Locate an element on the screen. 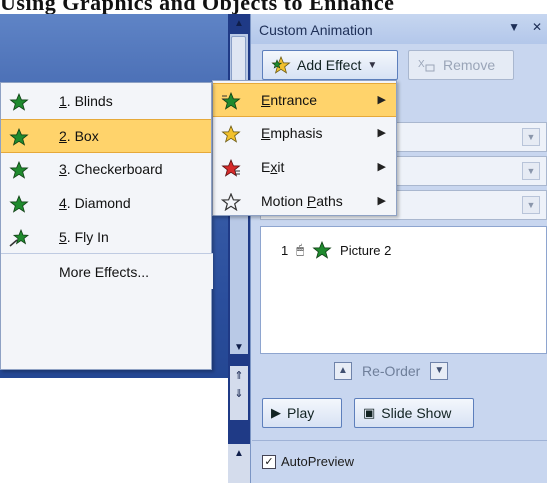 The width and height of the screenshot is (547, 483). pane-title: Custom Animation is located at coordinates (316, 30).